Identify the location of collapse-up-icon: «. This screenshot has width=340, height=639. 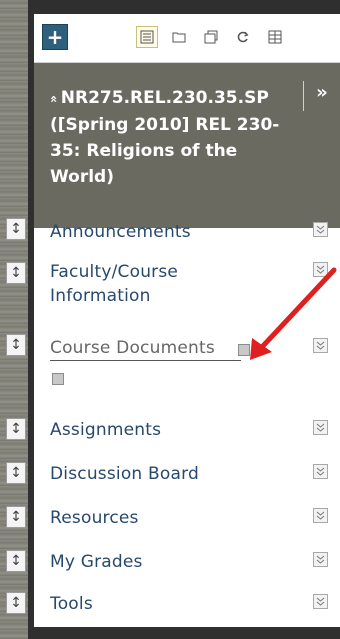
(54, 99).